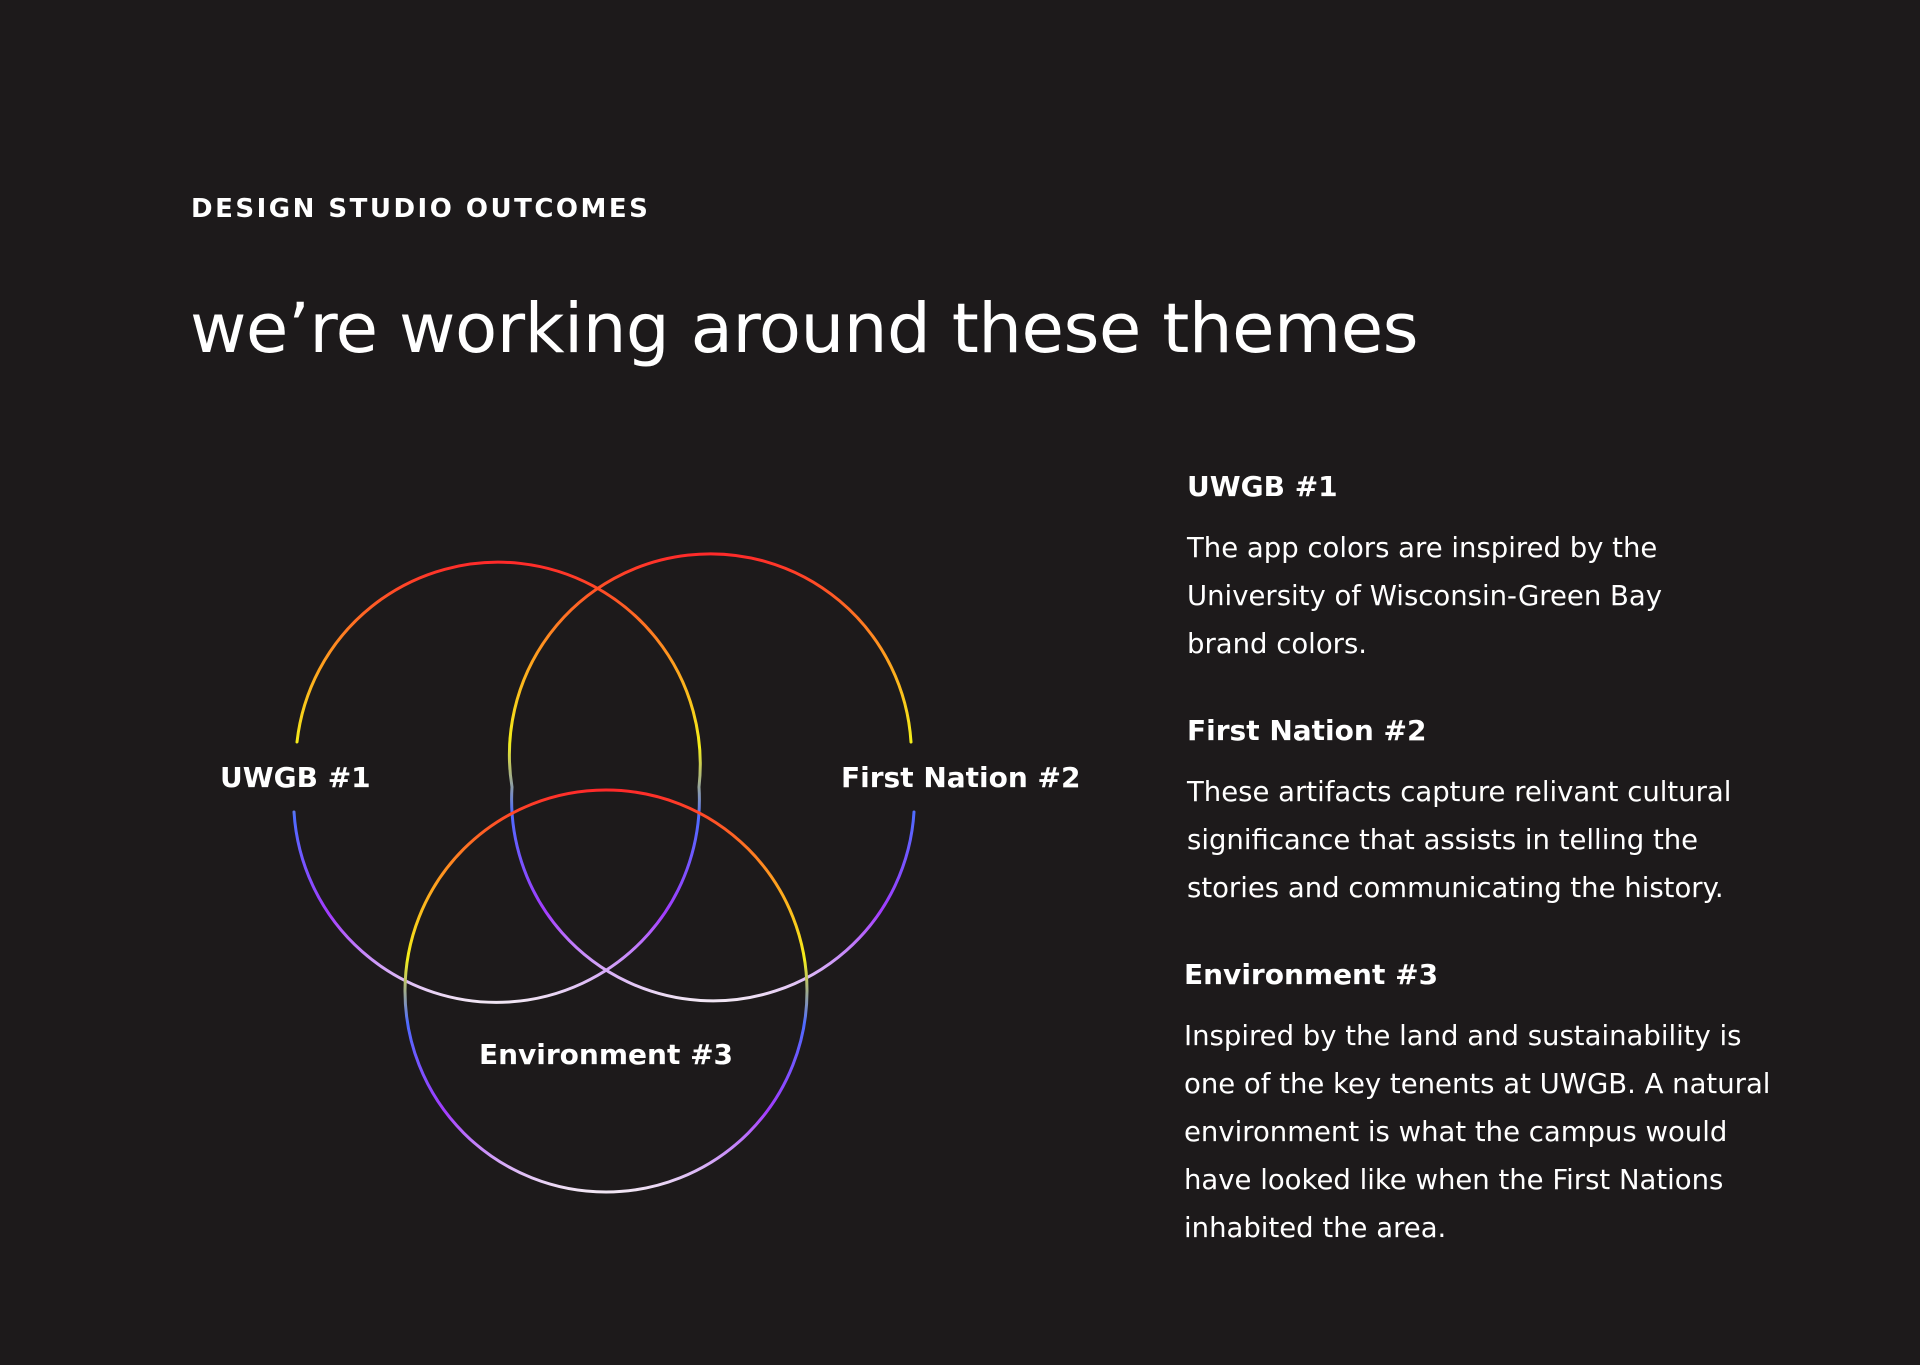 This screenshot has height=1365, width=1920. I want to click on theme-title: Environment #3, so click(1311, 974).